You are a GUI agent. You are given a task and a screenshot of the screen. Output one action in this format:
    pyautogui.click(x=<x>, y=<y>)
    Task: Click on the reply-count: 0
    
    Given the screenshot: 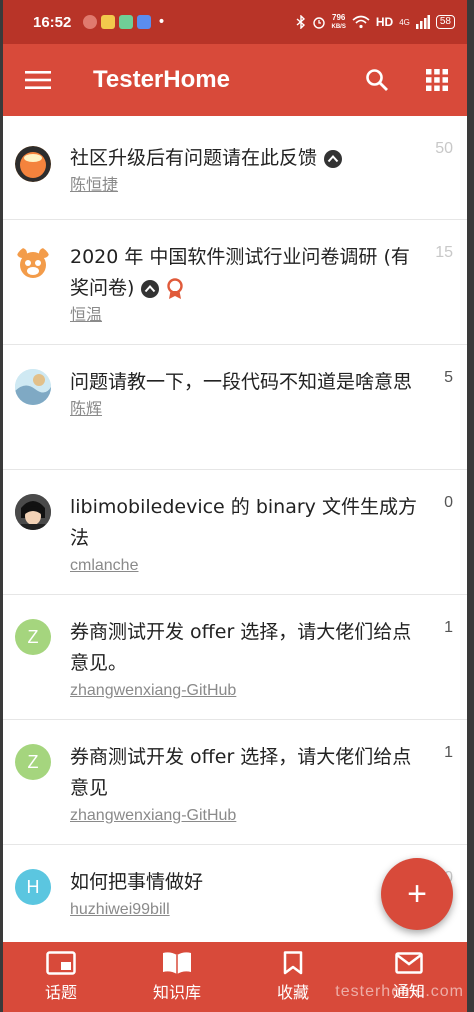 What is the action you would take?
    pyautogui.click(x=448, y=502)
    